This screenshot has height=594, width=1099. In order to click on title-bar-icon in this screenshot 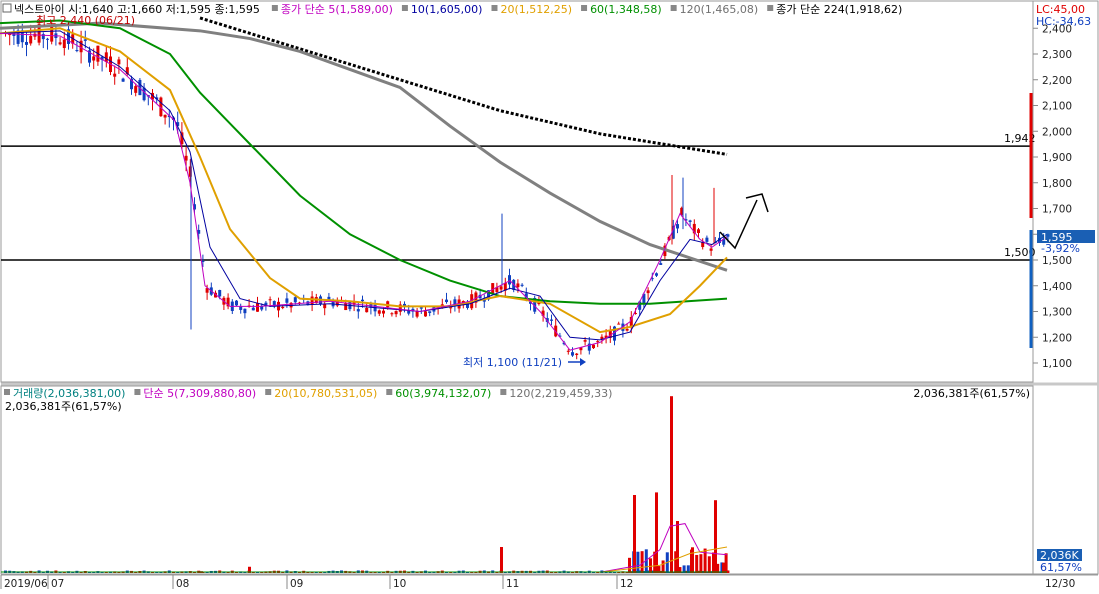, I will do `click(7, 8)`.